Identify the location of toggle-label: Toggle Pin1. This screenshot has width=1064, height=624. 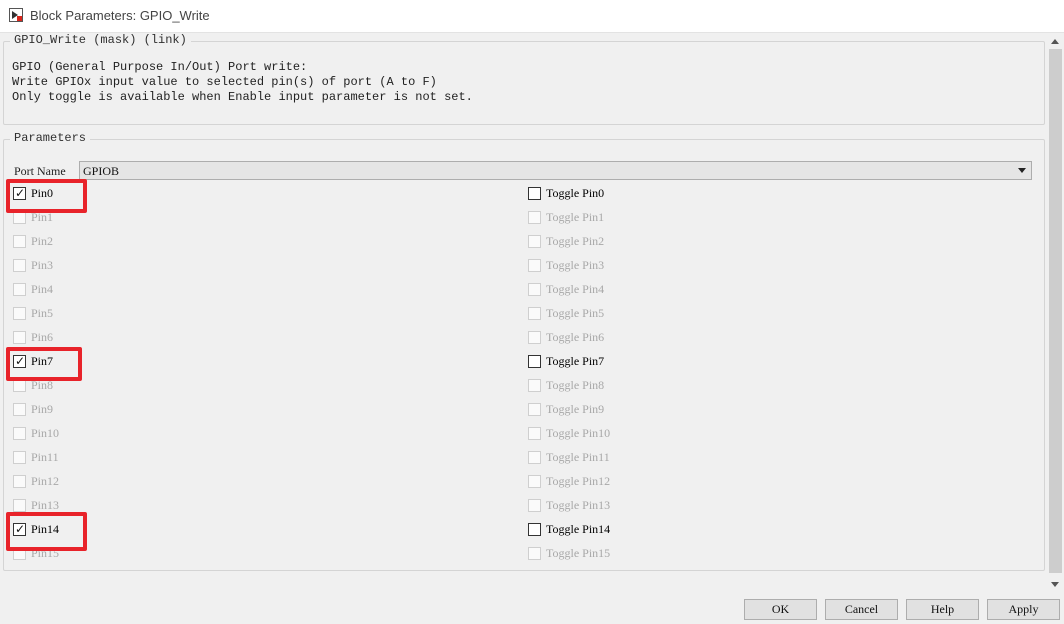
(575, 217).